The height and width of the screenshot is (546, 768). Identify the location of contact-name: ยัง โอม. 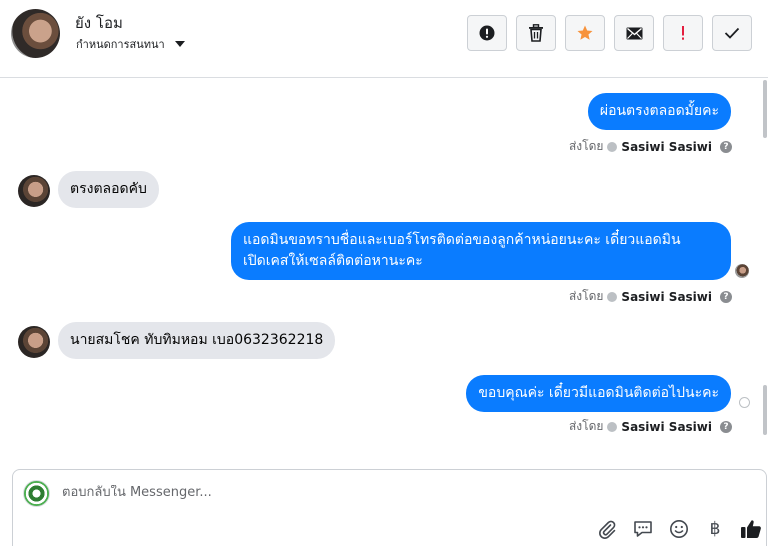
(99, 23).